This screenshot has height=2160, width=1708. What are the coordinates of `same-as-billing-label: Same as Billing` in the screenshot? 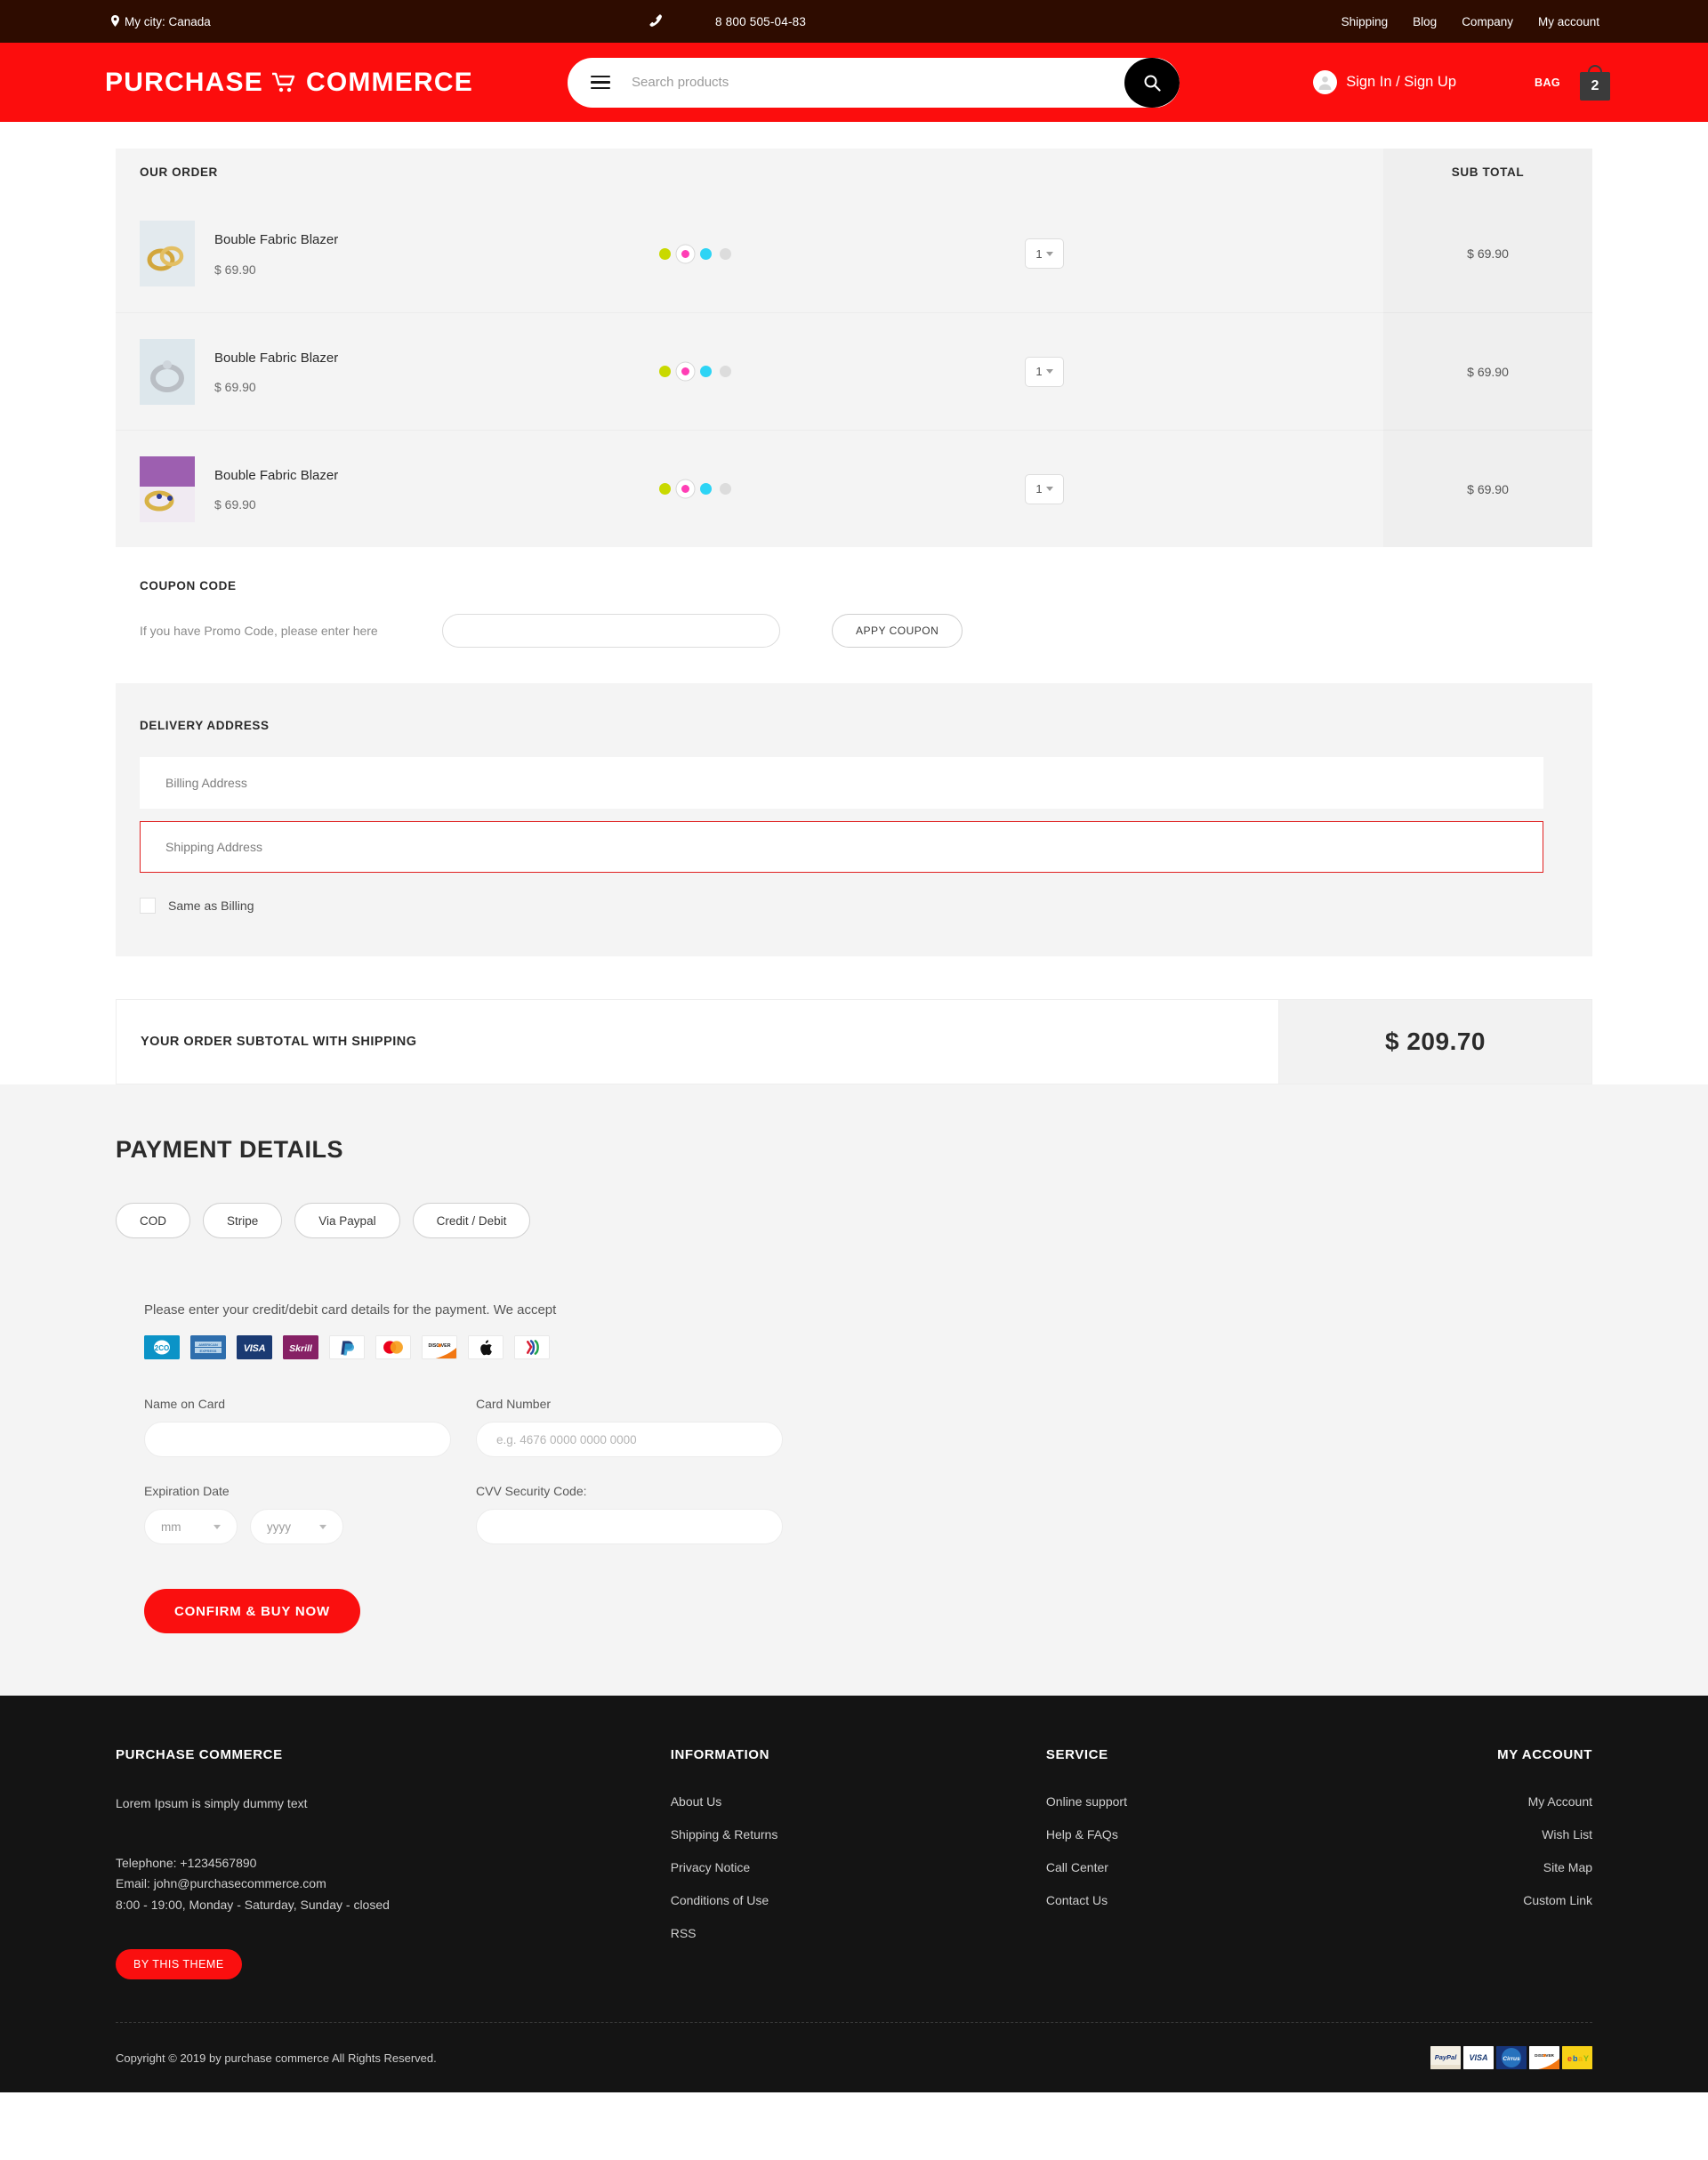 It's located at (211, 906).